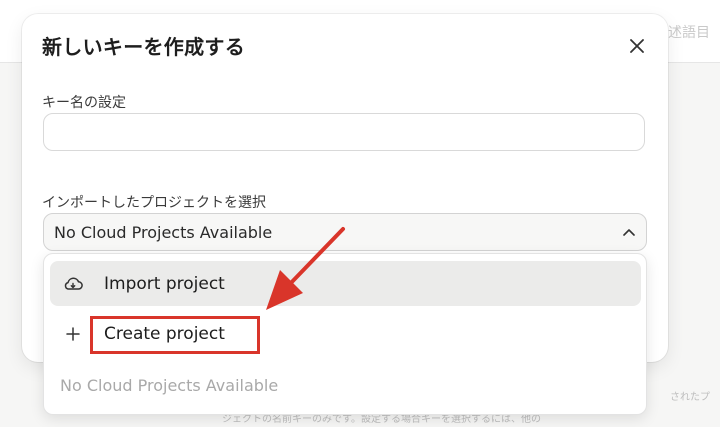 The width and height of the screenshot is (720, 427). I want to click on menu-item-label: Create project, so click(164, 333).